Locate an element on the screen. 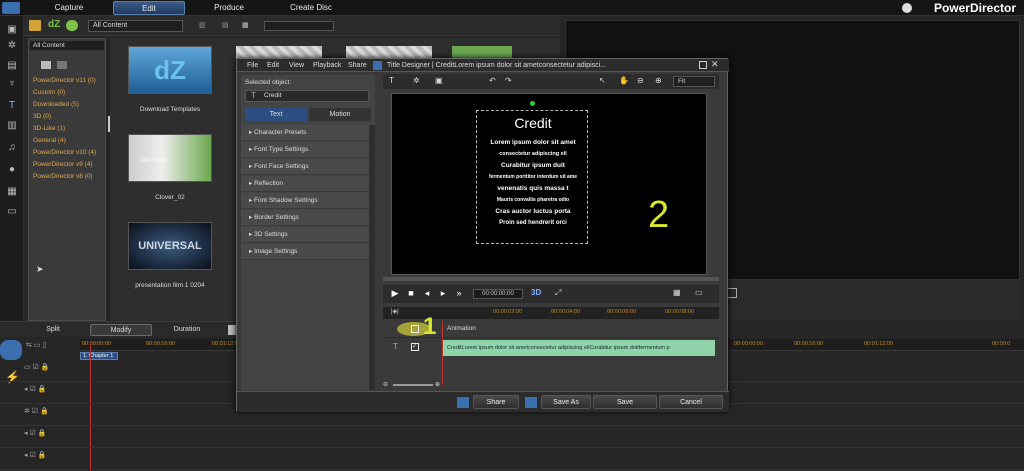 This screenshot has width=1024, height=471. timeline-tools: ⇆ ▭ ▯ is located at coordinates (51, 345).